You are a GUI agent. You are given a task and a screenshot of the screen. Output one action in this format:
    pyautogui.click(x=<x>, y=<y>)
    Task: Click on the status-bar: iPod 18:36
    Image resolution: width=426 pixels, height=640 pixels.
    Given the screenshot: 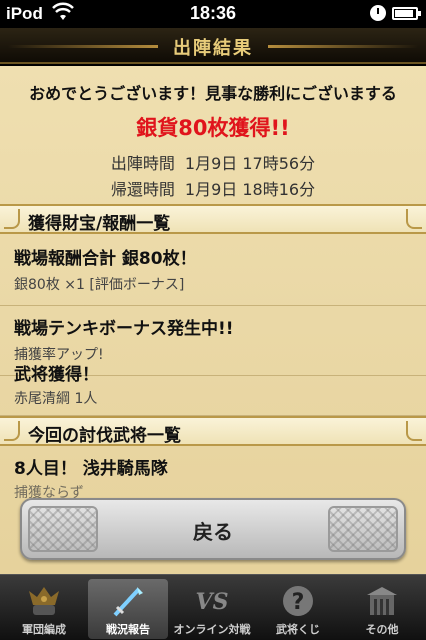 What is the action you would take?
    pyautogui.click(x=213, y=14)
    